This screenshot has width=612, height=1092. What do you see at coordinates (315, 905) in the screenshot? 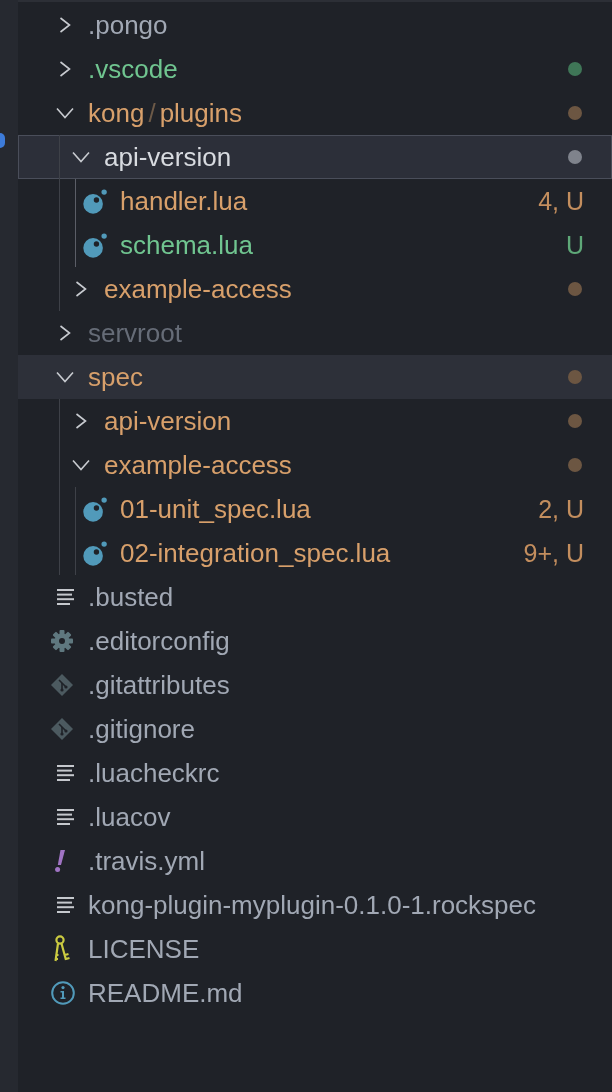
I see `file-item: kong-plugin-myplugin-0.1.0-1.rockspec` at bounding box center [315, 905].